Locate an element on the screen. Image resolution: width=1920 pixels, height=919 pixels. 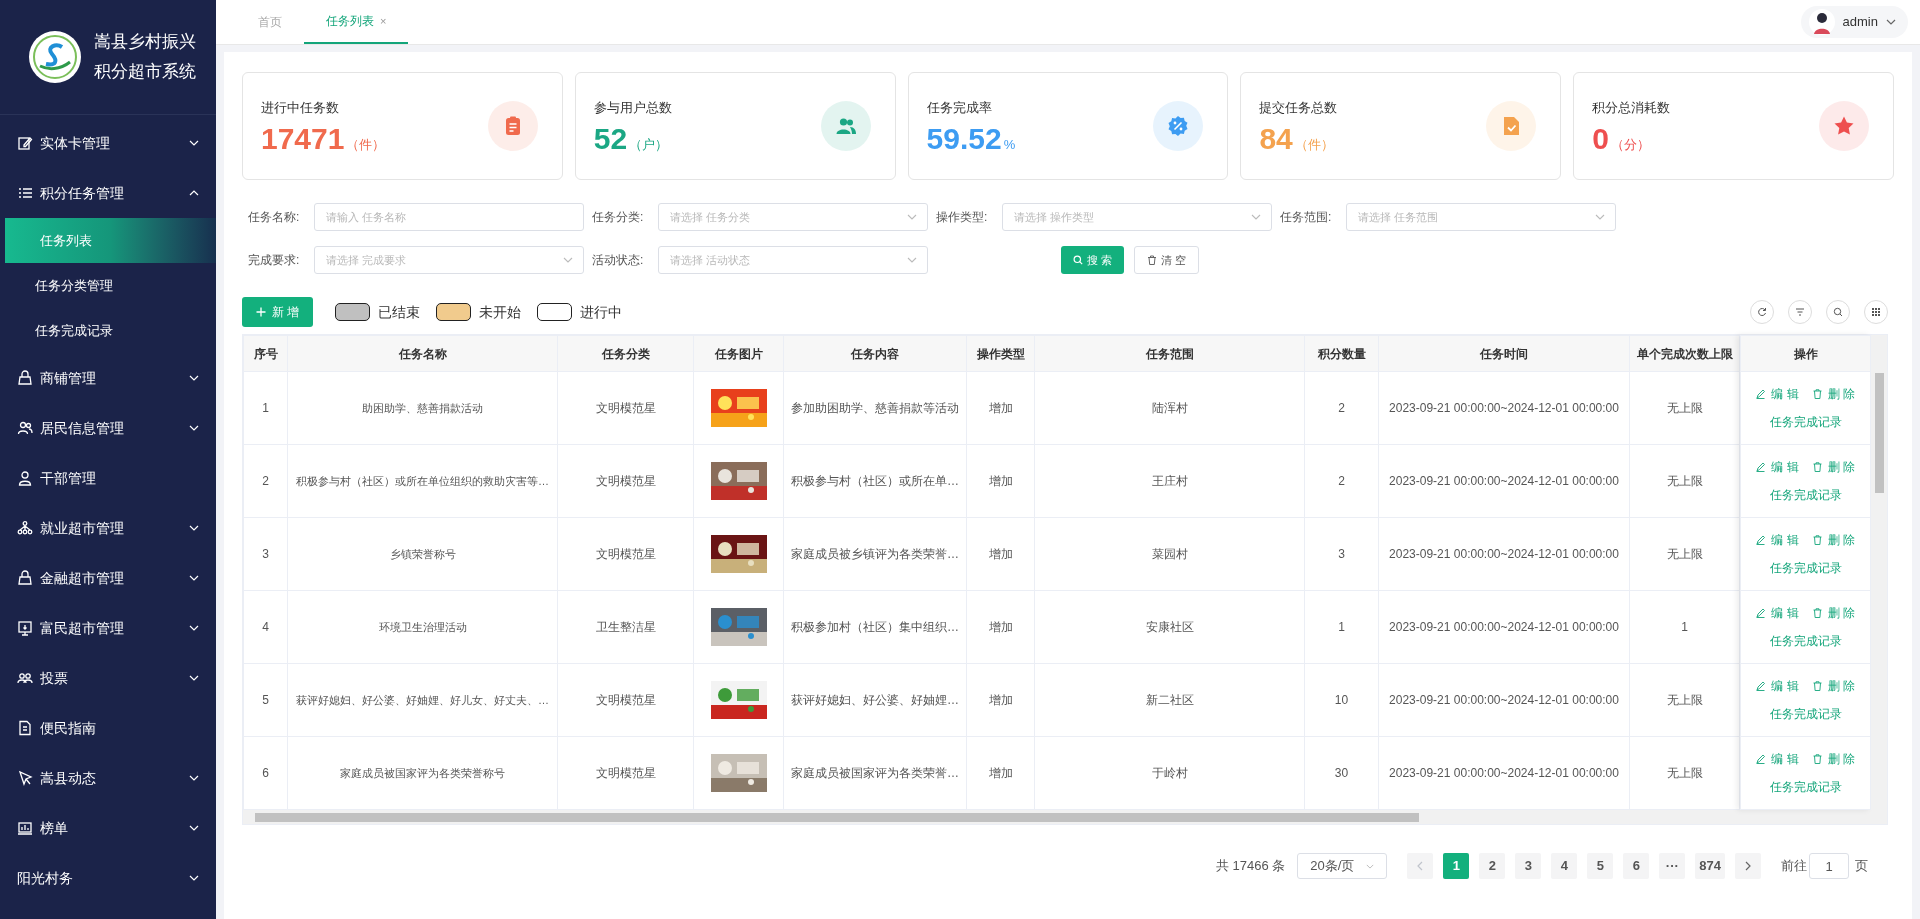
page-button: 3 is located at coordinates (1528, 866).